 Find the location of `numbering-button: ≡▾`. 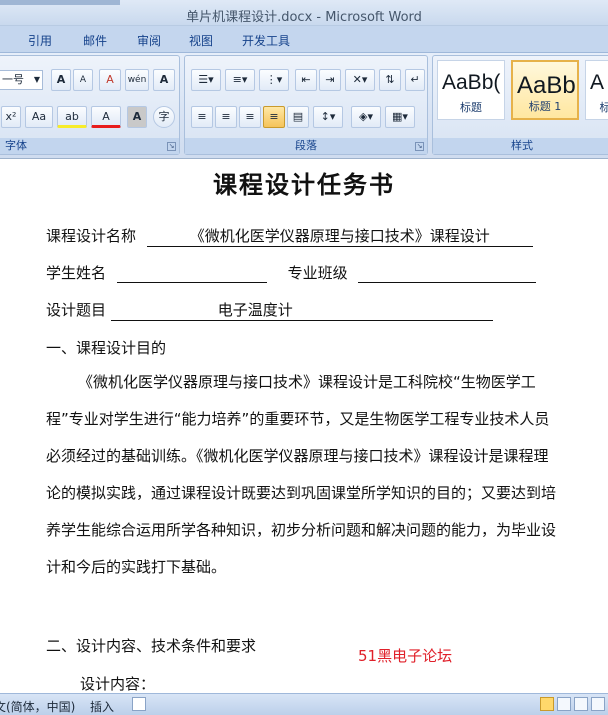

numbering-button: ≡▾ is located at coordinates (240, 80).